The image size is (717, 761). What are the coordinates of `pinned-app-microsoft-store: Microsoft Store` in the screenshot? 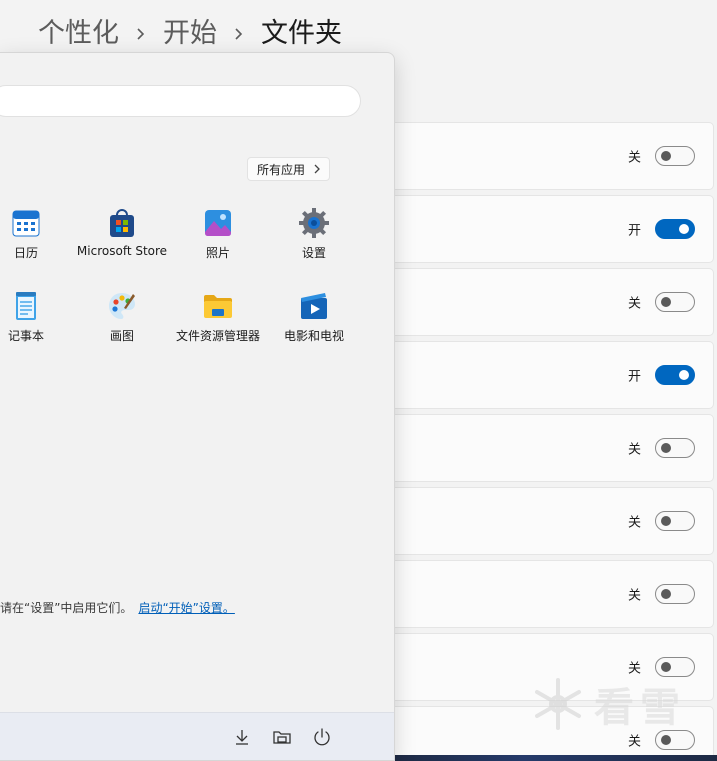 It's located at (122, 239).